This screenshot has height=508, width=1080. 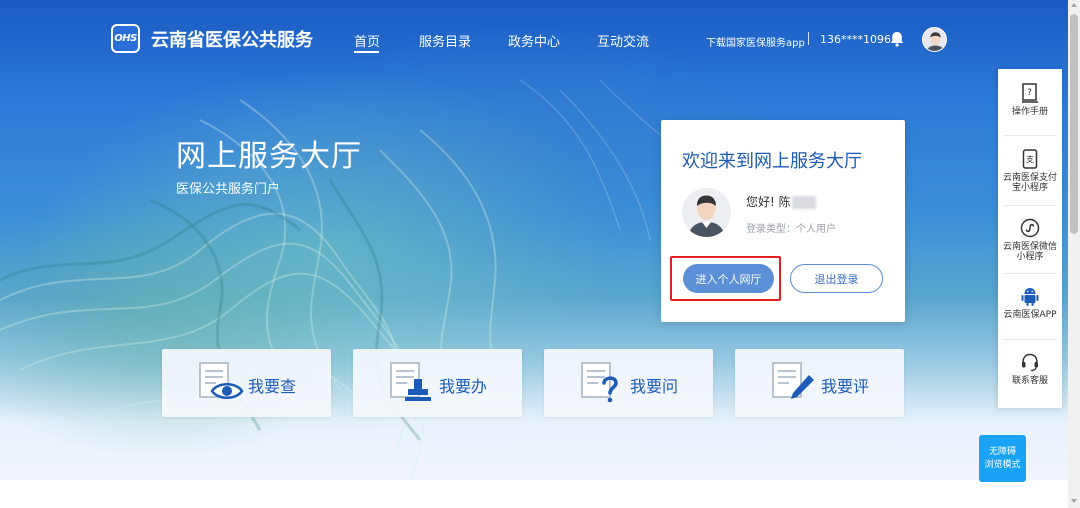 What do you see at coordinates (1030, 171) in the screenshot?
I see `side-item-alipay-miniprogram: 支 云南医保支付宝小程序` at bounding box center [1030, 171].